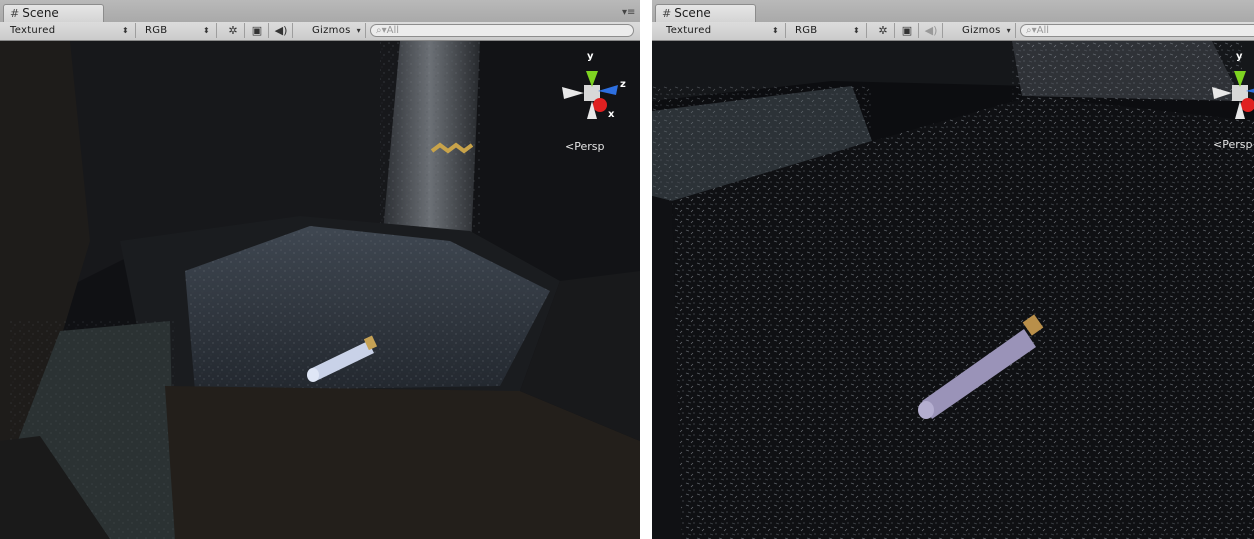  What do you see at coordinates (953, 11) in the screenshot?
I see `tab-strip: # Scene` at bounding box center [953, 11].